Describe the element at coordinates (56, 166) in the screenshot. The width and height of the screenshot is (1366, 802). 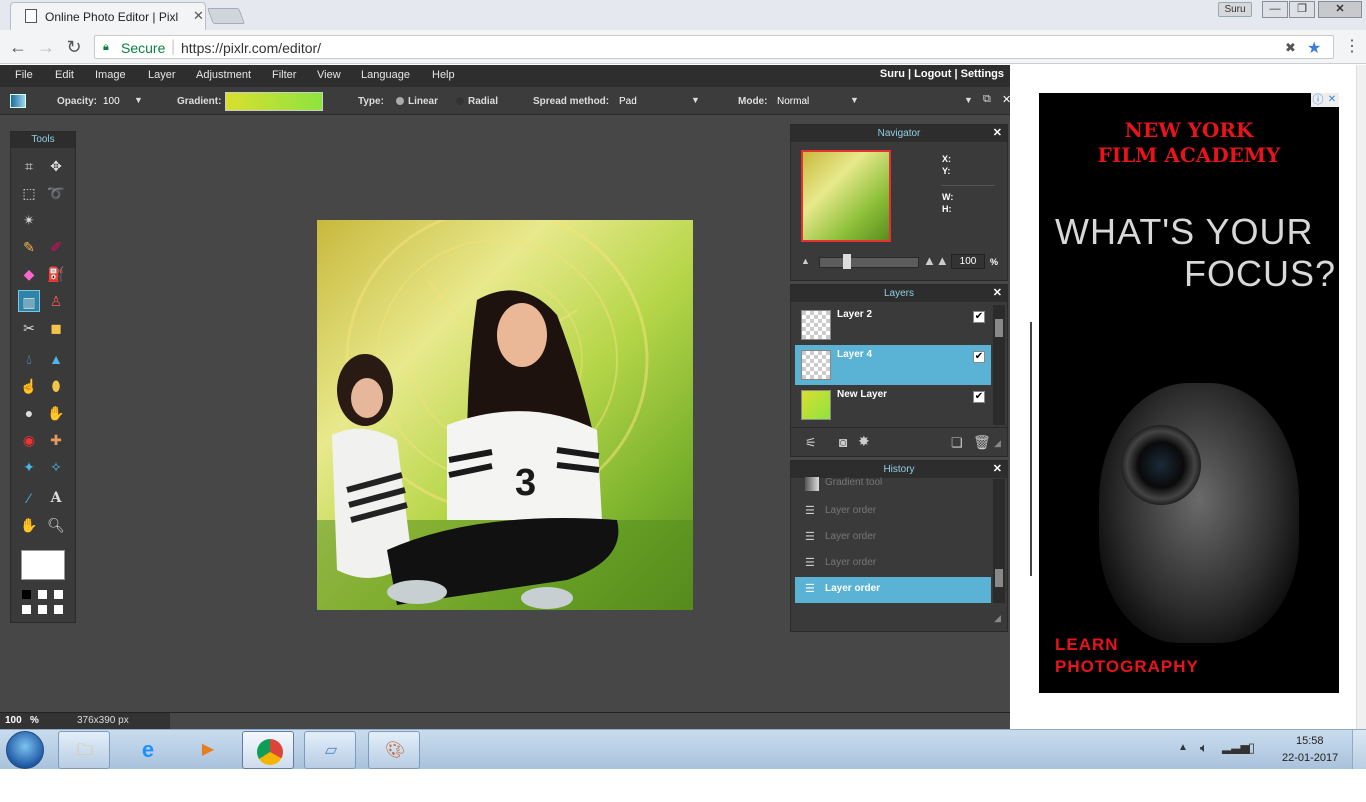
I see `move-icon: ✥` at that location.